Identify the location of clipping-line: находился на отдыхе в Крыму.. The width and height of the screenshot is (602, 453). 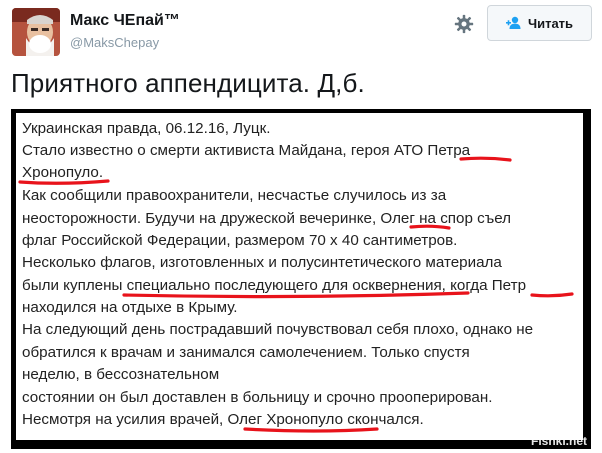
(130, 307).